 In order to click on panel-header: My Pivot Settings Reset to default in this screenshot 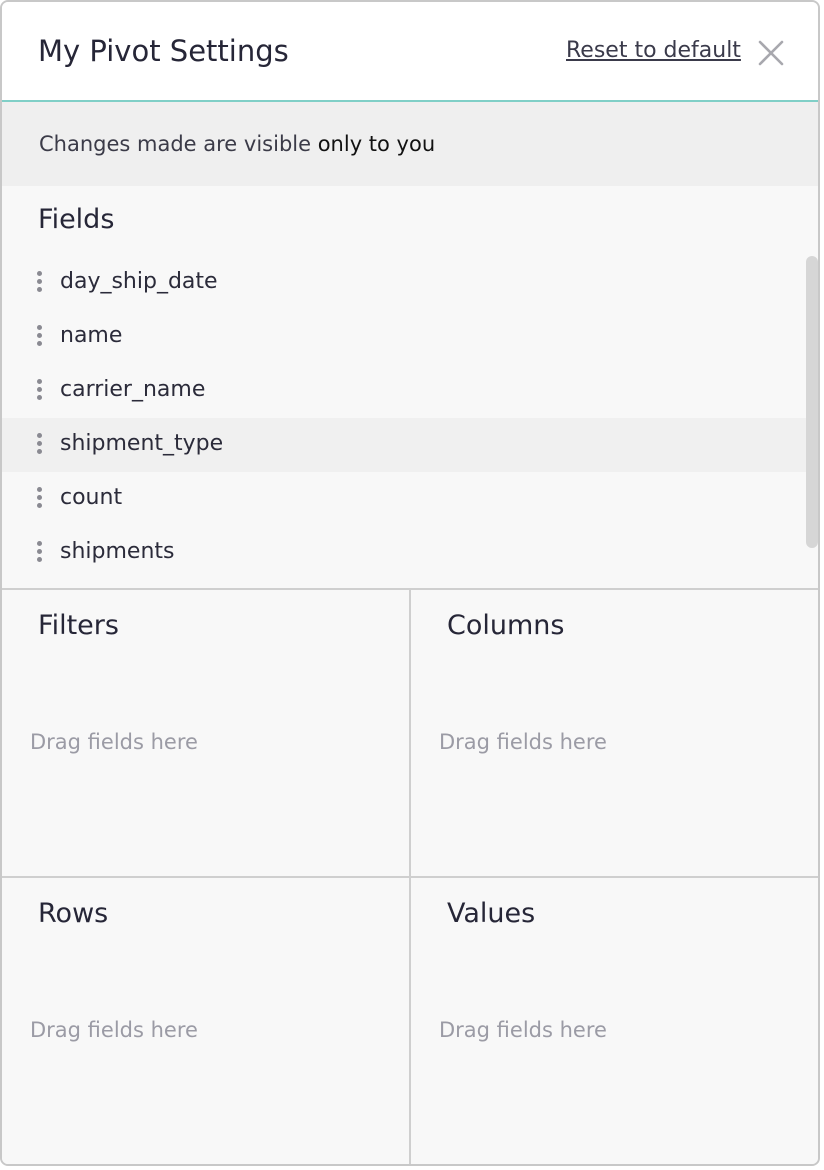, I will do `click(410, 52)`.